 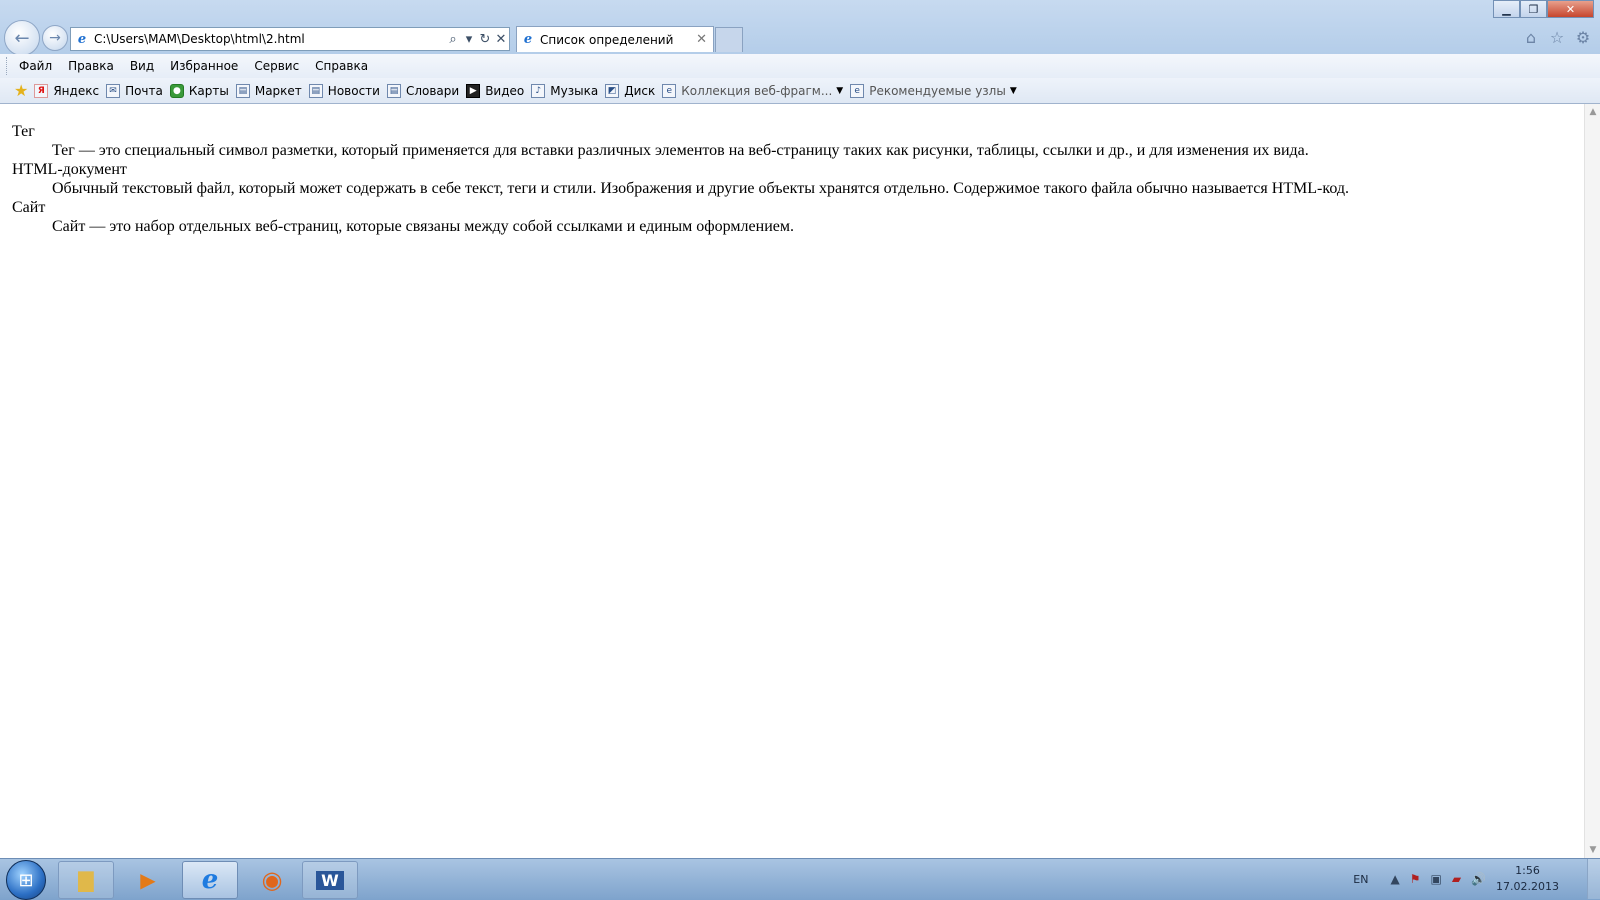 I want to click on fav-video: ▶ Видео, so click(x=495, y=90).